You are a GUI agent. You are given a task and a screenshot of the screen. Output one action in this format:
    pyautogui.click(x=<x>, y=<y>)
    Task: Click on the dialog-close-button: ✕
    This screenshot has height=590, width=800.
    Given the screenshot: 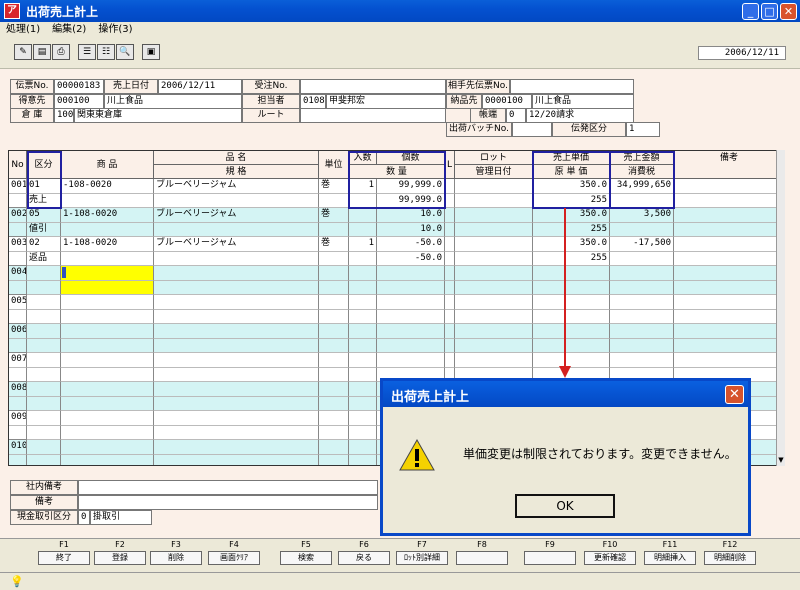 What is the action you would take?
    pyautogui.click(x=734, y=394)
    